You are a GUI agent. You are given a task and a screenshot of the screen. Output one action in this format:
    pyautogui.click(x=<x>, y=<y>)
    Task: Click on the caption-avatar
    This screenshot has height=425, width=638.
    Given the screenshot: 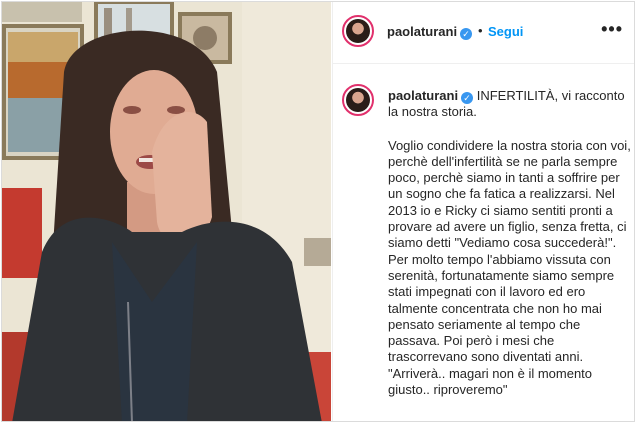 What is the action you would take?
    pyautogui.click(x=358, y=100)
    